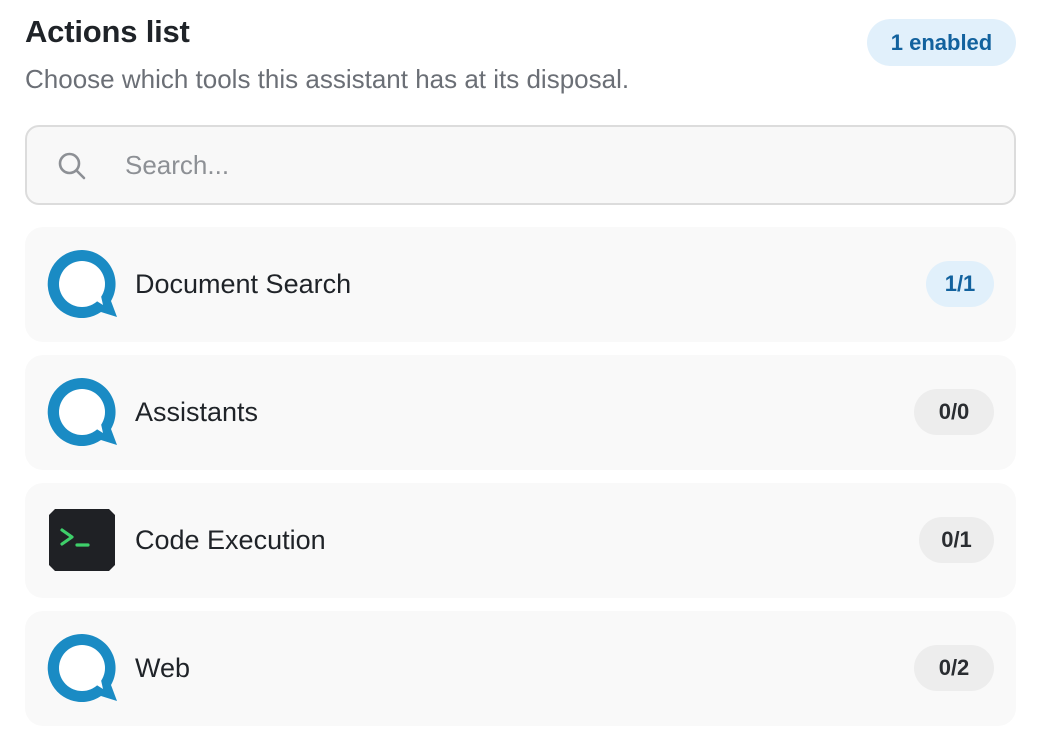  Describe the element at coordinates (197, 412) in the screenshot. I see `action-label: Assistants` at that location.